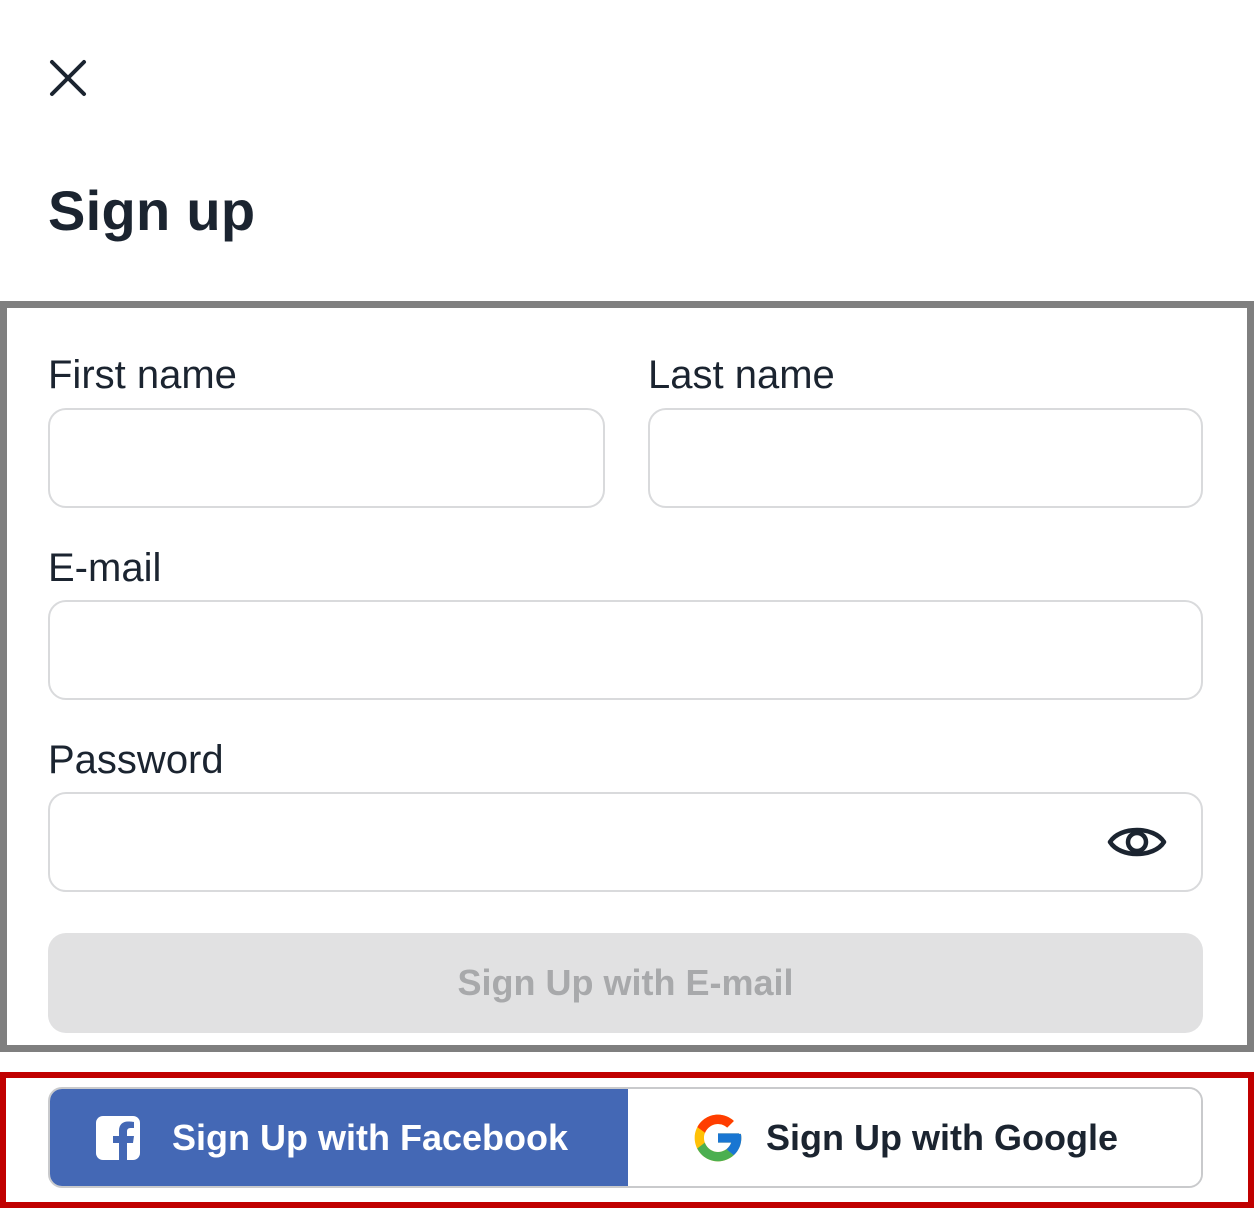 The image size is (1254, 1215). Describe the element at coordinates (152, 210) in the screenshot. I see `page-title: Sign up` at that location.